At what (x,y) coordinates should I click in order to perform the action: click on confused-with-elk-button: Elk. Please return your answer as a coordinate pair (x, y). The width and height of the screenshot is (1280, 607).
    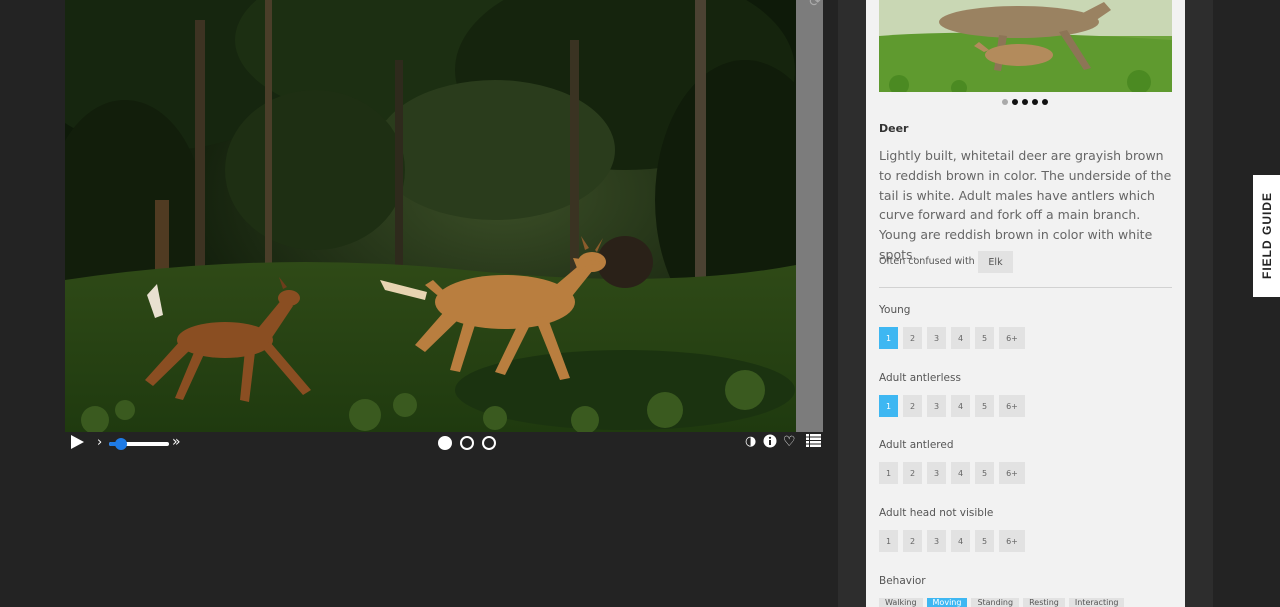
    Looking at the image, I should click on (995, 262).